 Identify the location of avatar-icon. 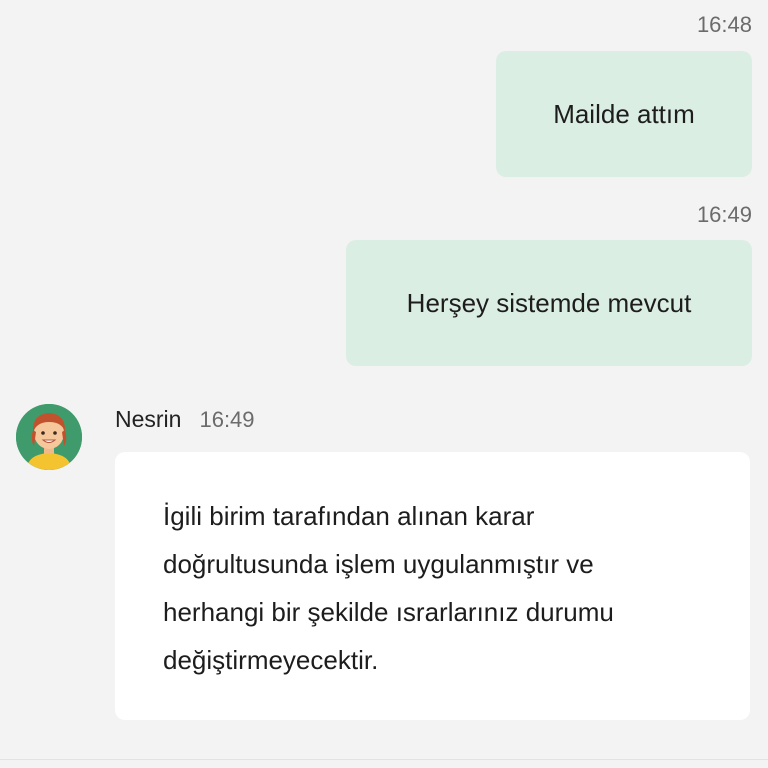
(49, 437).